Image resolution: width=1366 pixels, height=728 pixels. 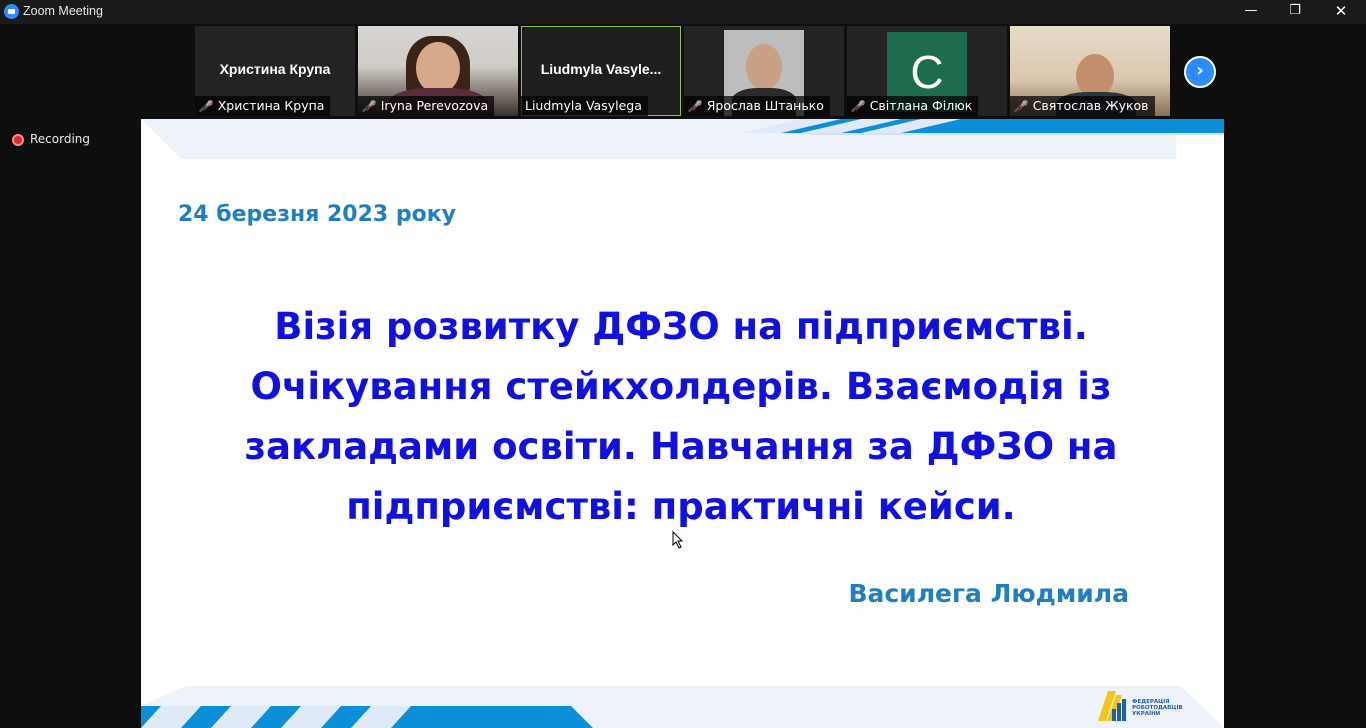 I want to click on participant-name-label: 🎤̸ Iryna Perevozova, so click(x=426, y=106).